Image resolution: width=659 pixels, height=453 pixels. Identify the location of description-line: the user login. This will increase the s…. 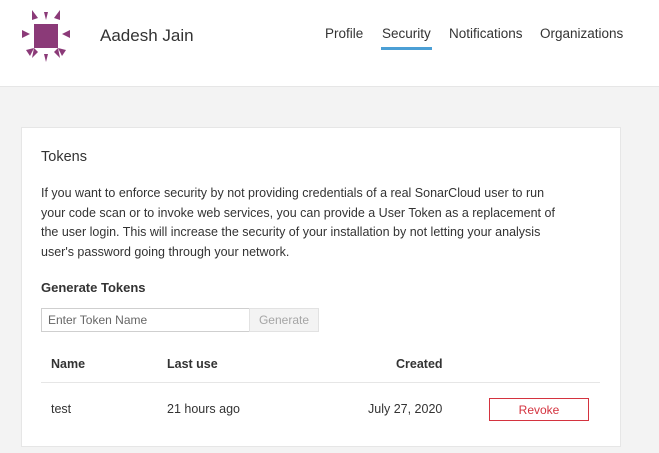
(291, 232).